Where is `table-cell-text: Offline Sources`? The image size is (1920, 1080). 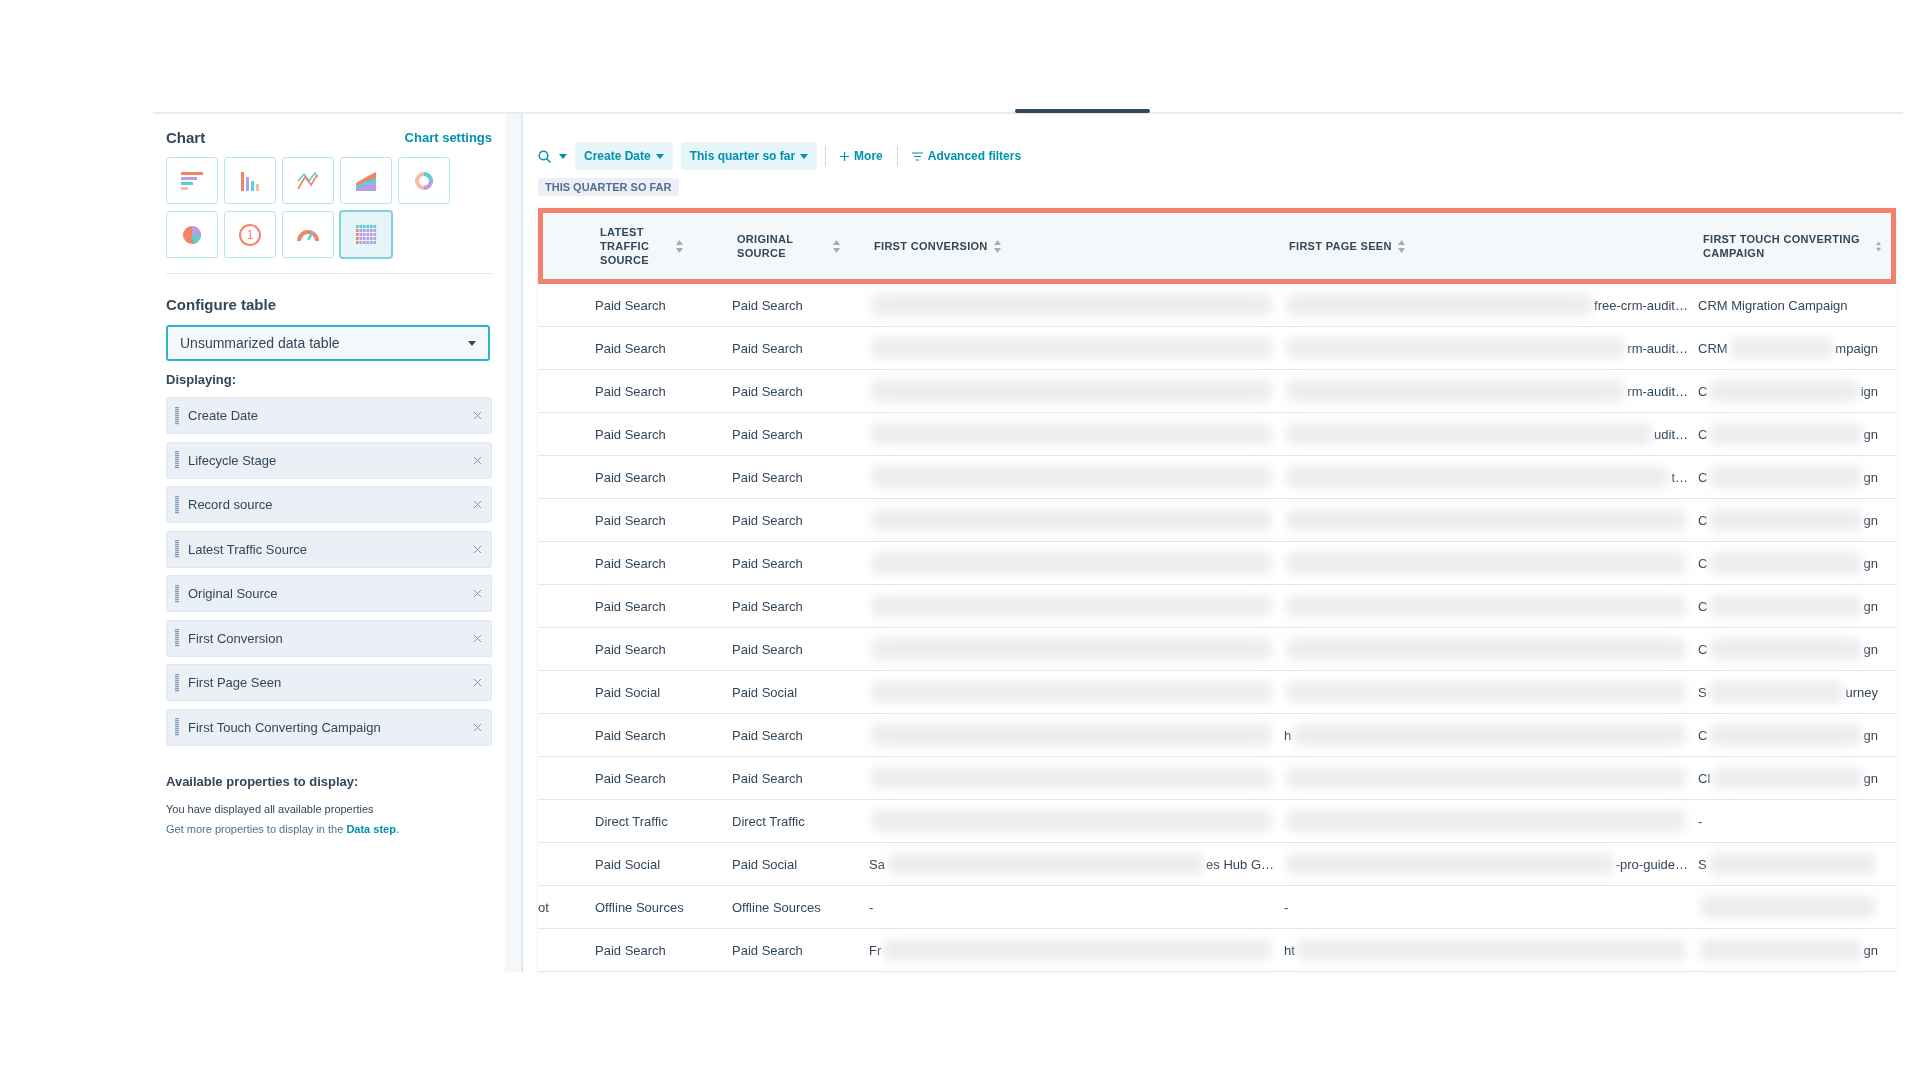 table-cell-text: Offline Sources is located at coordinates (777, 907).